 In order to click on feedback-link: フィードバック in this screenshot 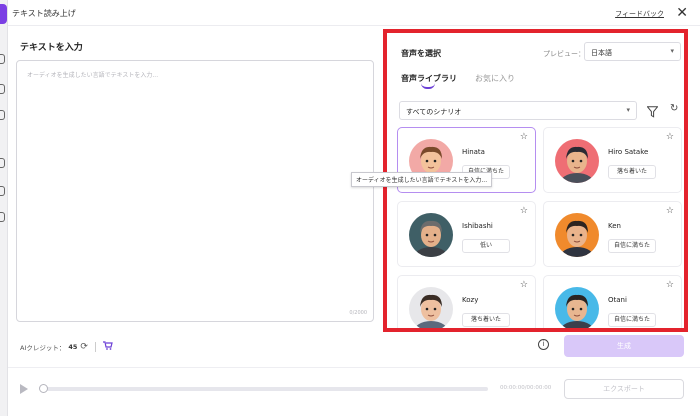, I will do `click(639, 14)`.